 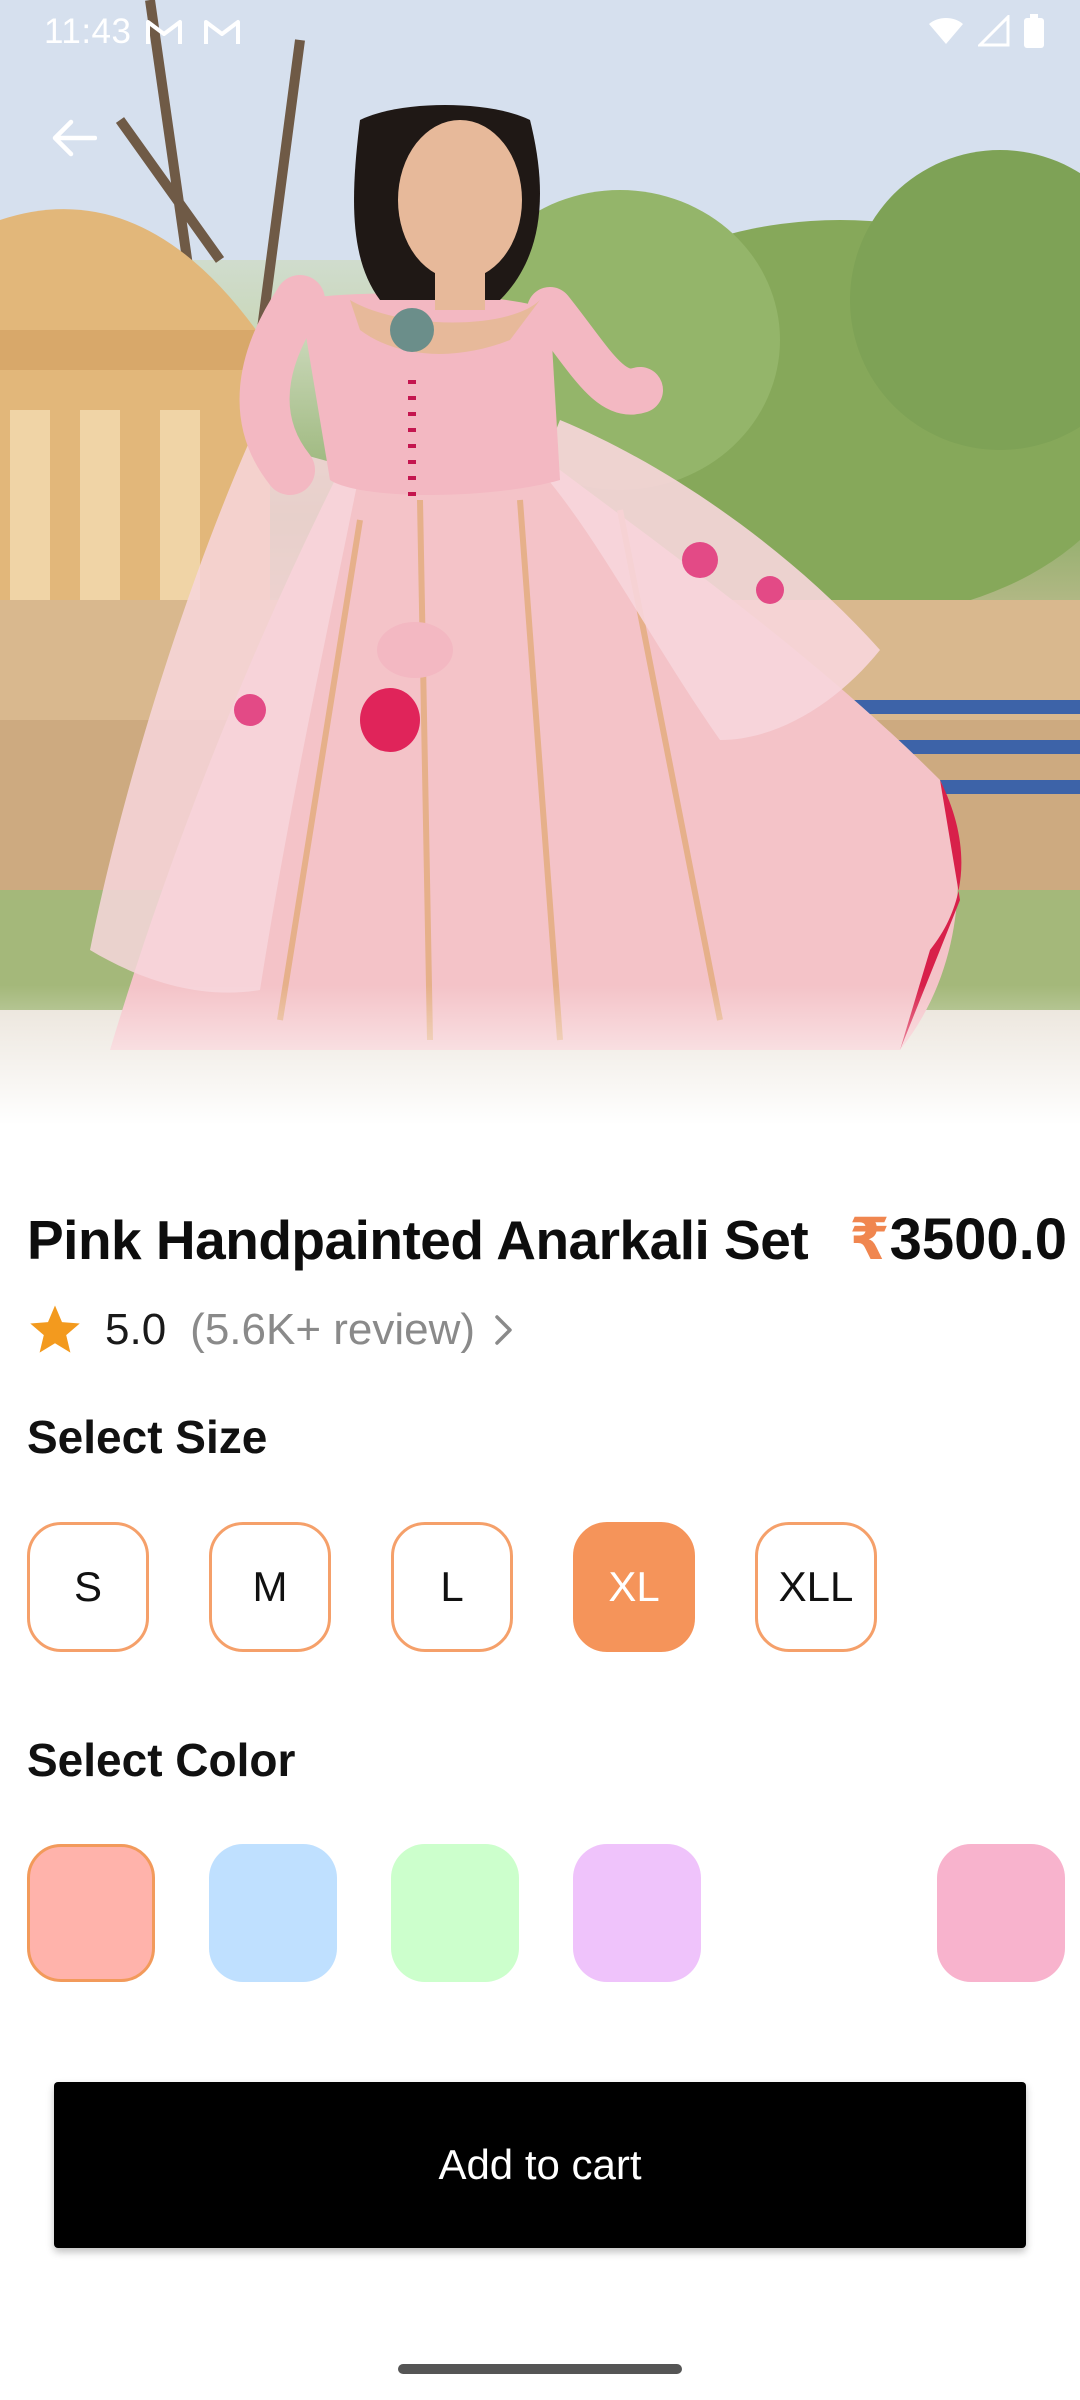 I want to click on size-option-l: L, so click(x=452, y=1587).